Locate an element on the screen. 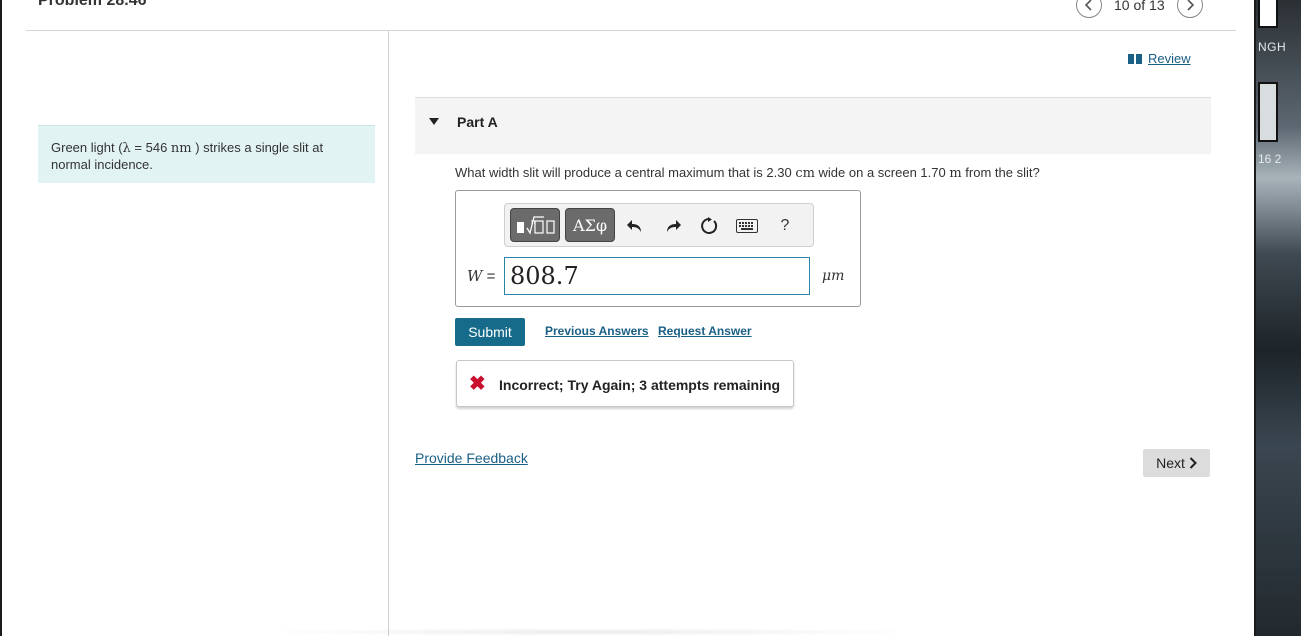 The width and height of the screenshot is (1301, 636). keyboard-icon is located at coordinates (747, 226).